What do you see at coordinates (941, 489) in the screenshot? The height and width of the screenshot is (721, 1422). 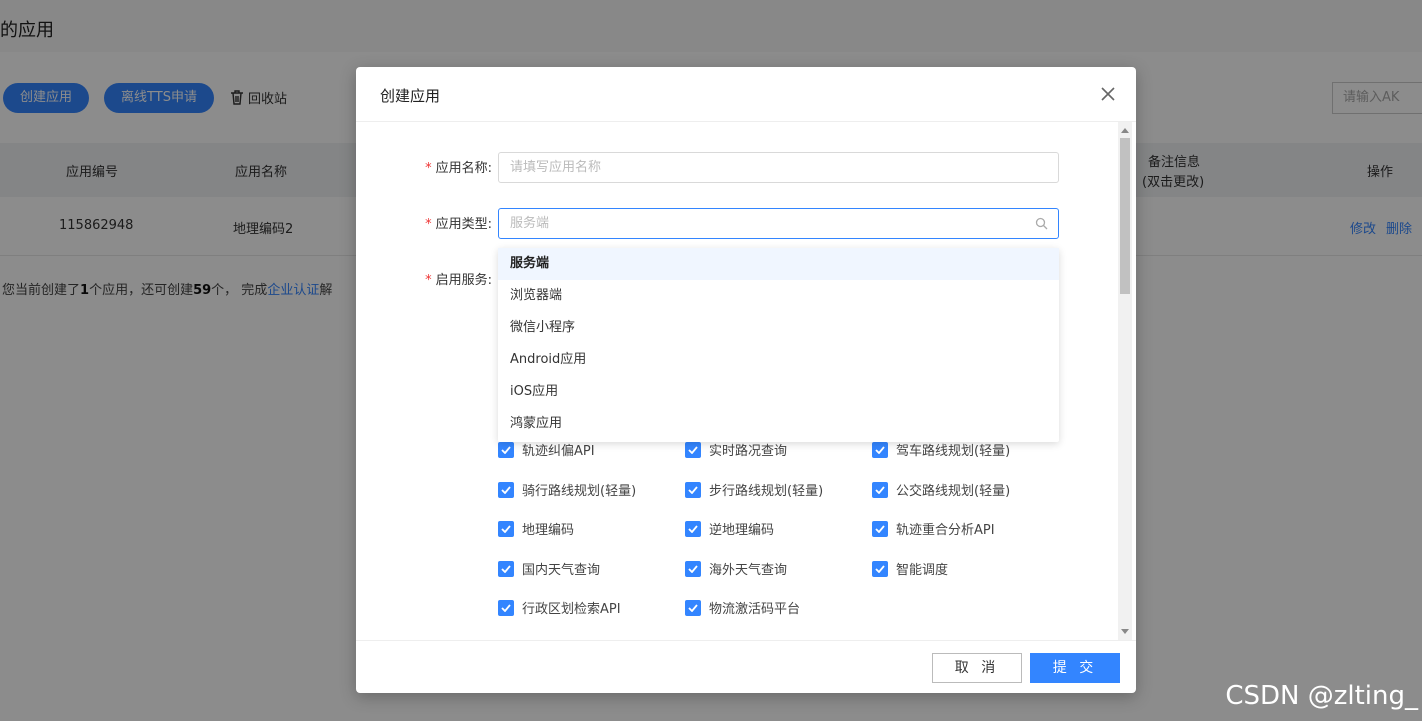 I see `service-checkbox: 公交路线规划(轻量)` at bounding box center [941, 489].